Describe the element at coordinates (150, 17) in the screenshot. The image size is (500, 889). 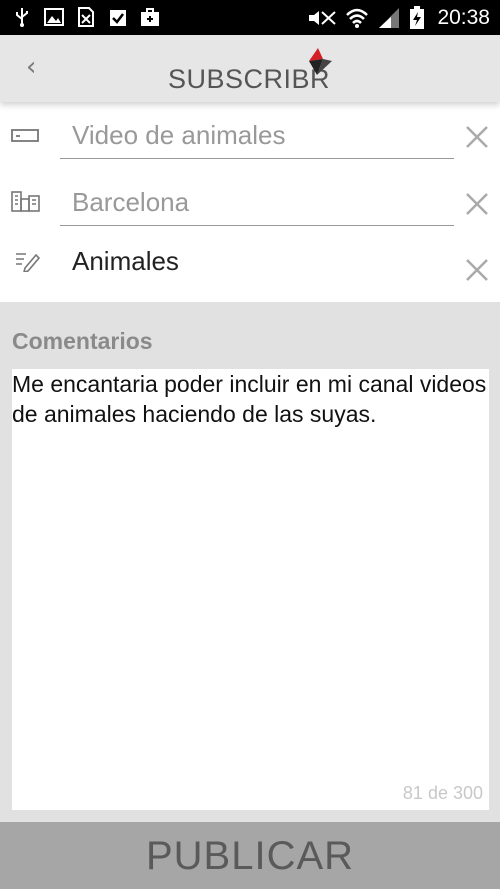
I see `briefcase-icon` at that location.